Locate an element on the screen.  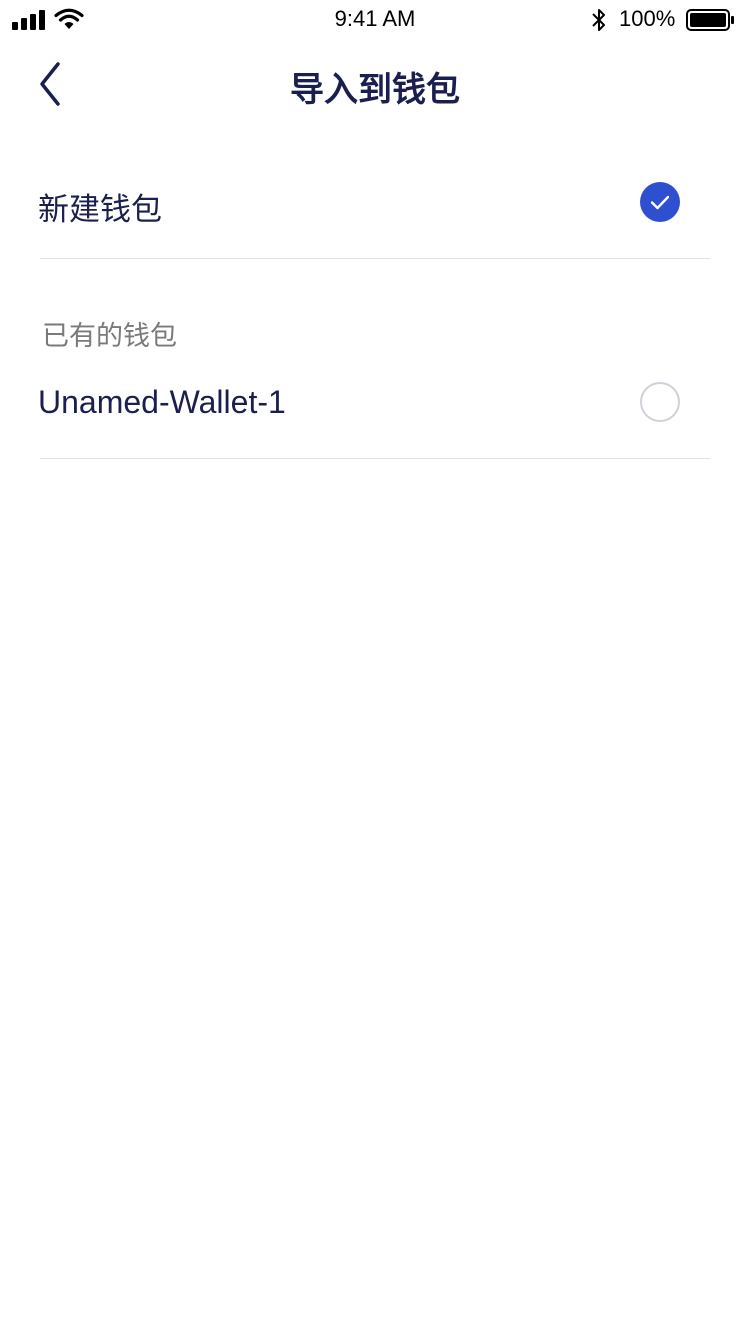
existing-wallets-header: 已有的钱包 is located at coordinates (109, 336).